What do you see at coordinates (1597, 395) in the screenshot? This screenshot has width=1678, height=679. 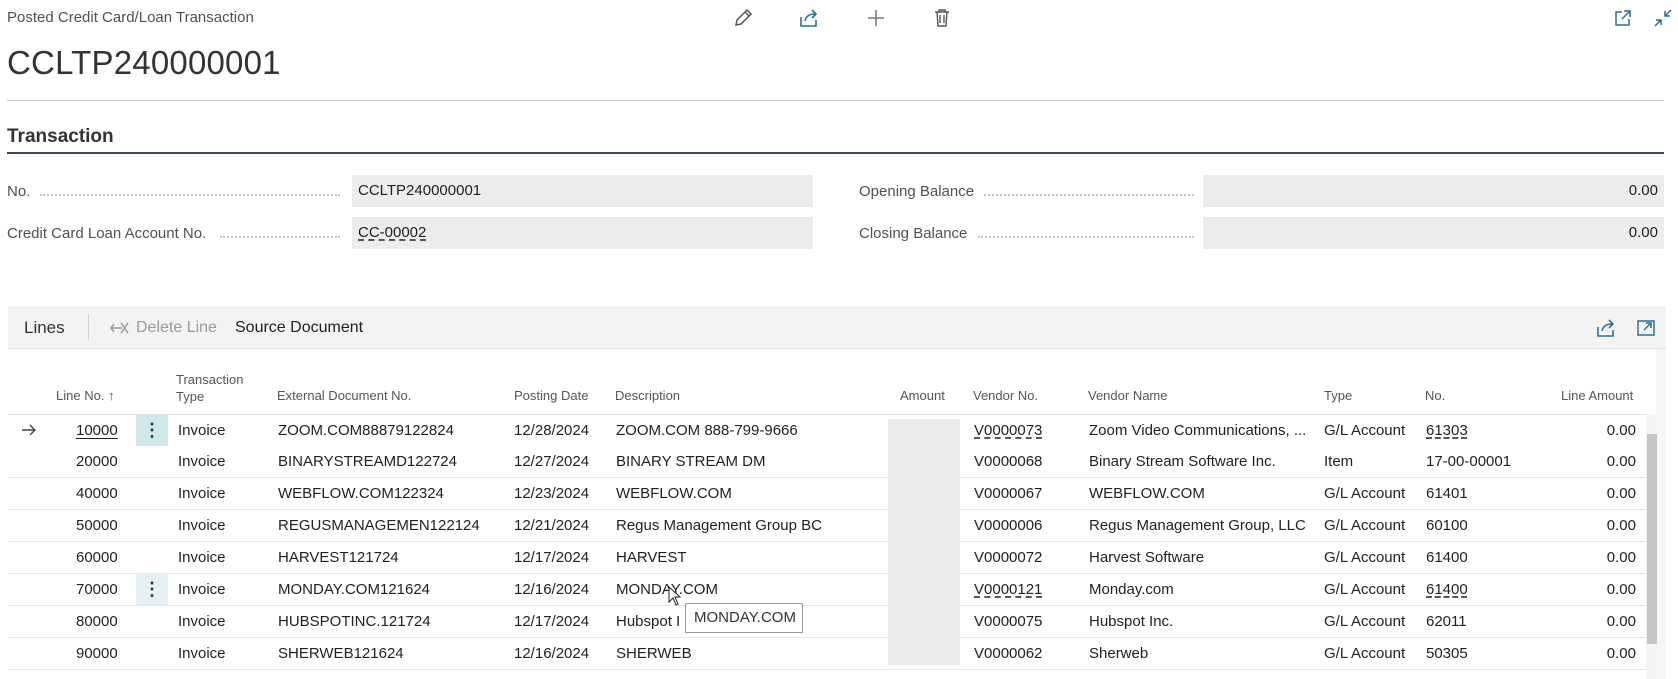 I see `col-line-amount: Line Amount` at bounding box center [1597, 395].